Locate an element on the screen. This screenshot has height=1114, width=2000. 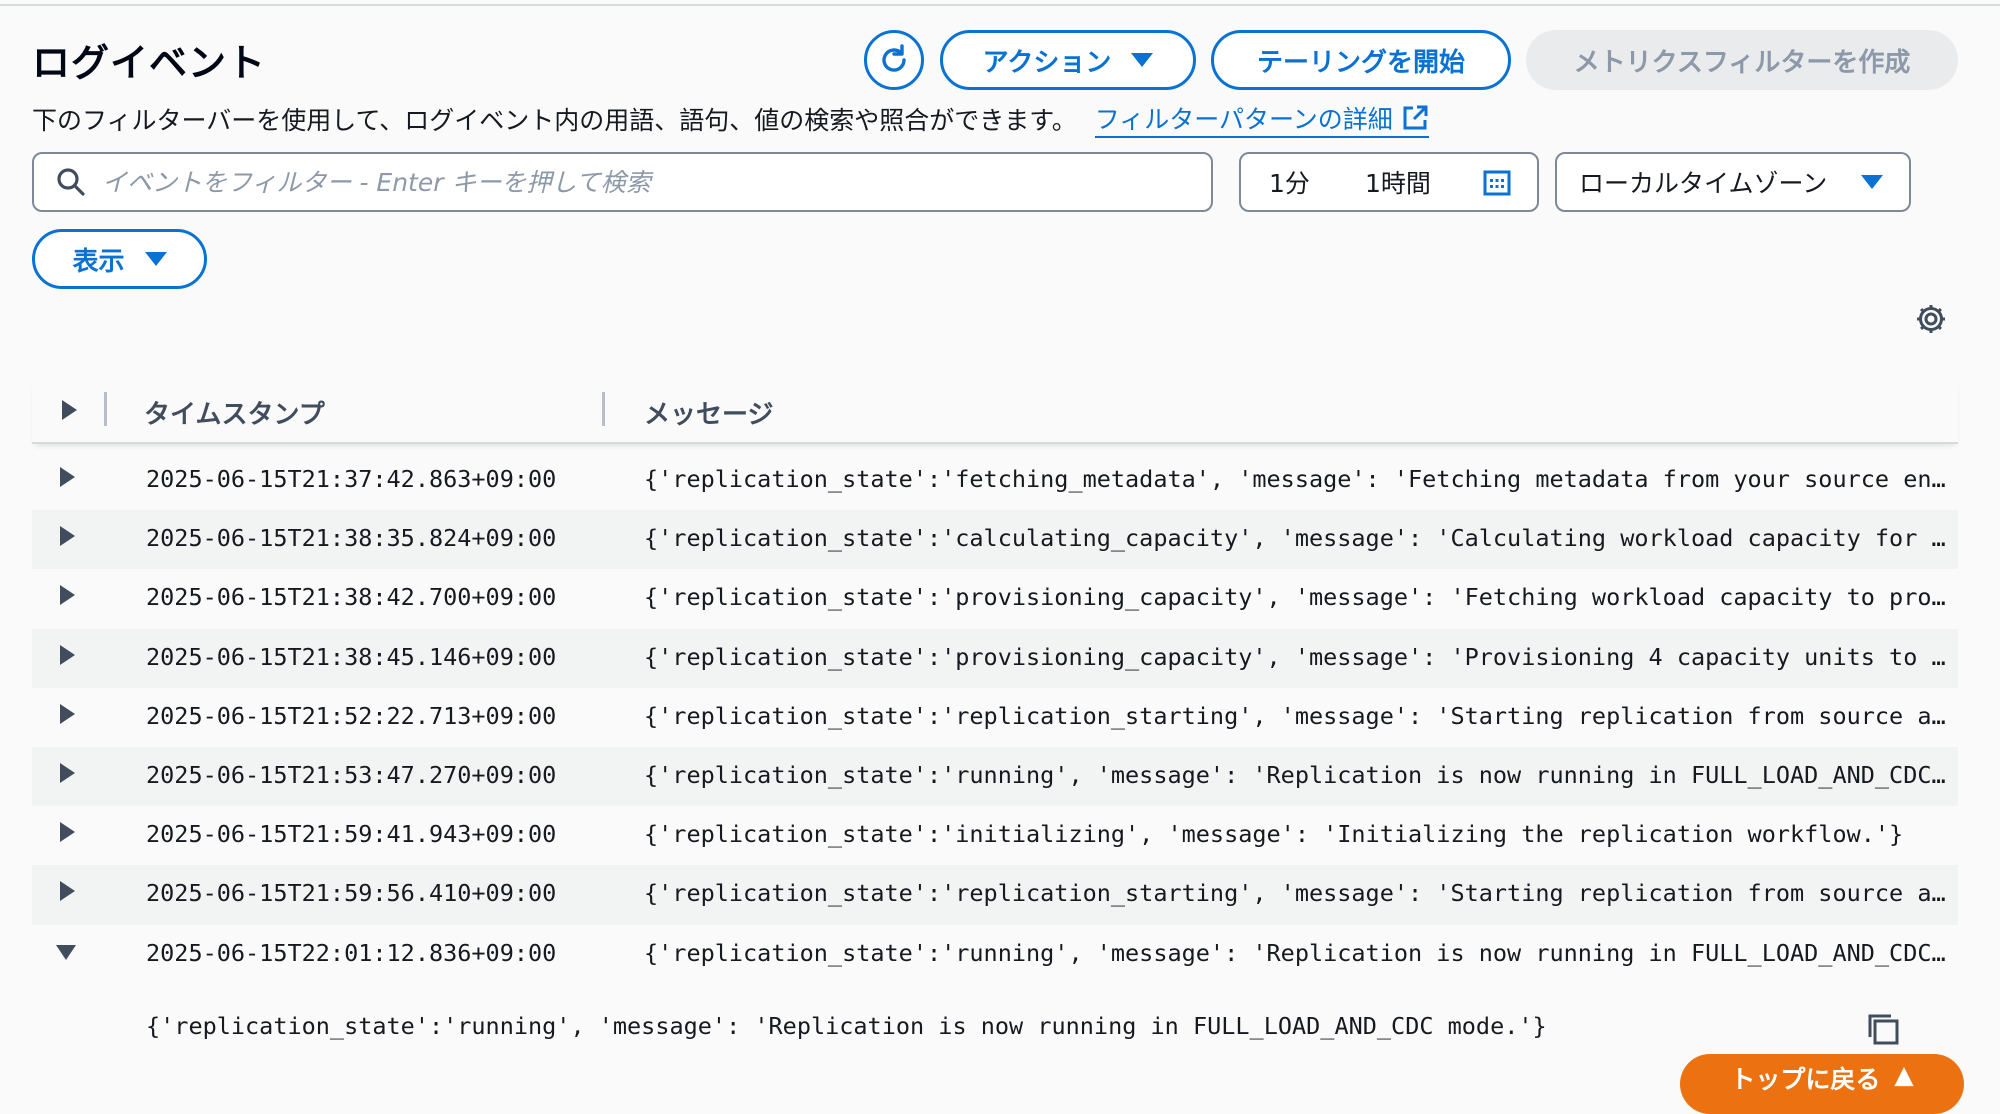
filter-input is located at coordinates (656, 182).